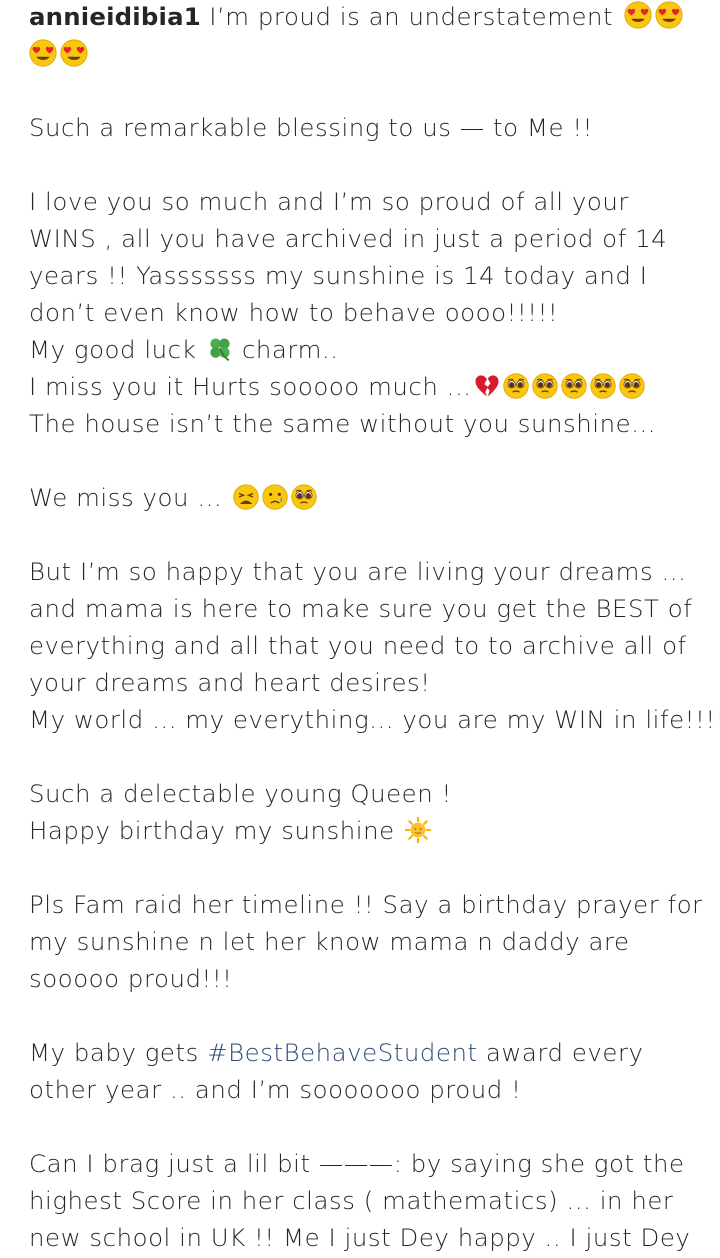 The image size is (720, 1258). I want to click on caption-line: Happy birthday my sunshine, so click(370, 833).